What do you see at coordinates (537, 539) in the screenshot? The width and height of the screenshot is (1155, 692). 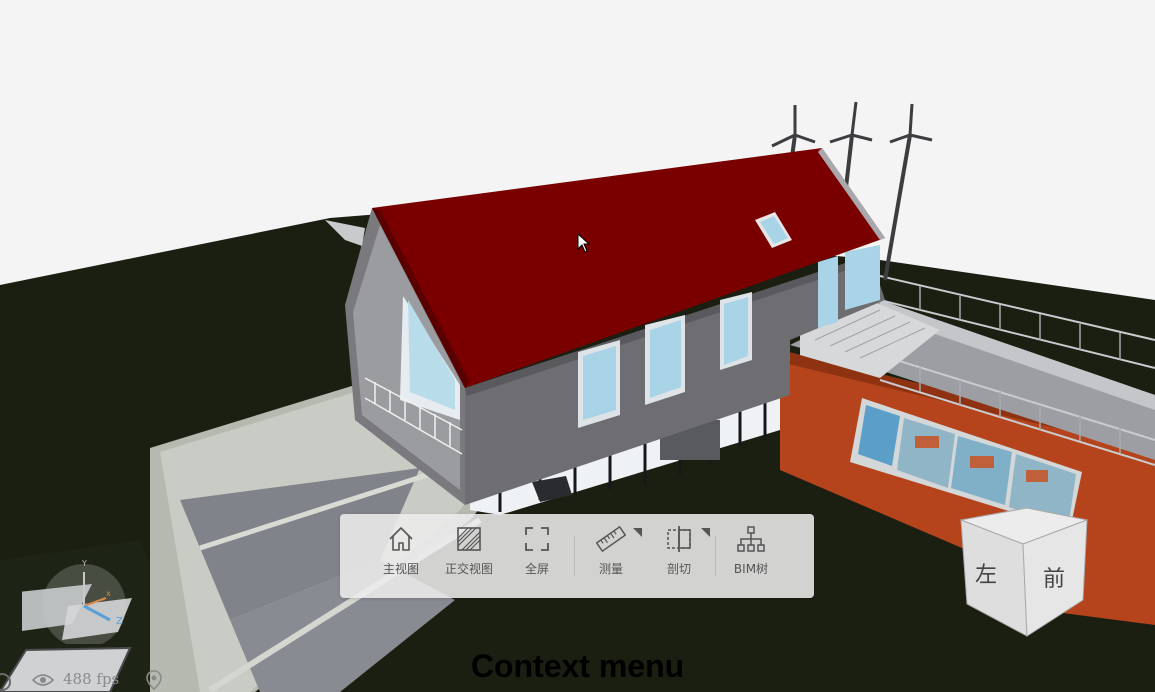 I see `fullscreen-icon` at bounding box center [537, 539].